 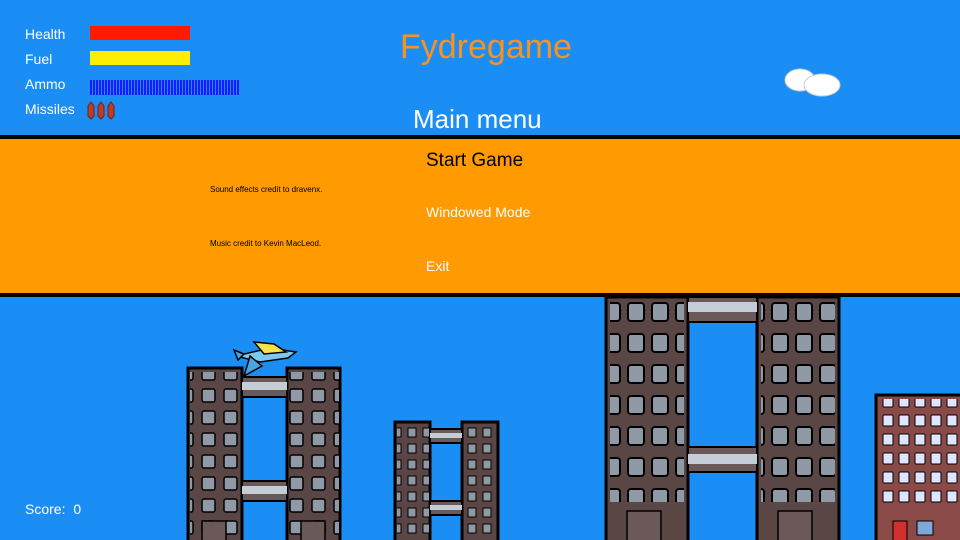 I want to click on ammo-label: Ammo, so click(x=45, y=84).